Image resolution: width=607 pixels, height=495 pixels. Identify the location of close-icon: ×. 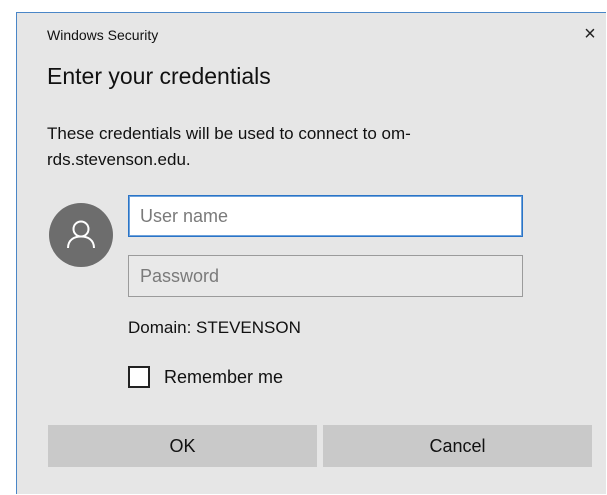
(590, 35).